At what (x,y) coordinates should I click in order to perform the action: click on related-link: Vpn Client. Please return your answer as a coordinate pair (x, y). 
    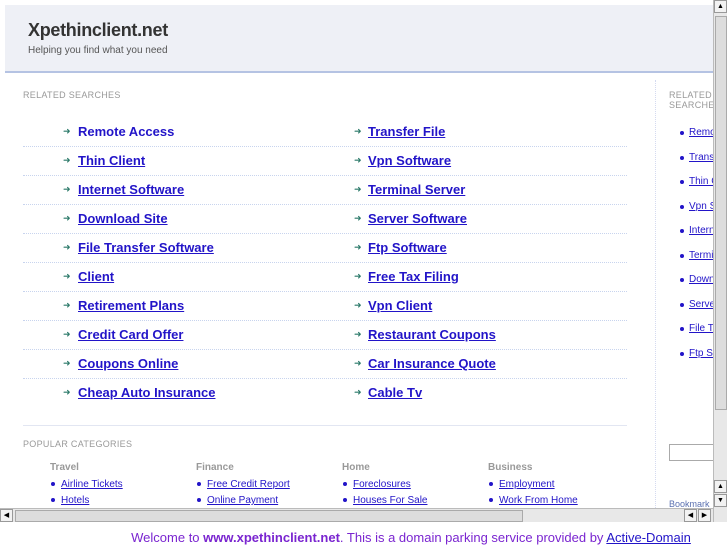
    Looking at the image, I should click on (400, 305).